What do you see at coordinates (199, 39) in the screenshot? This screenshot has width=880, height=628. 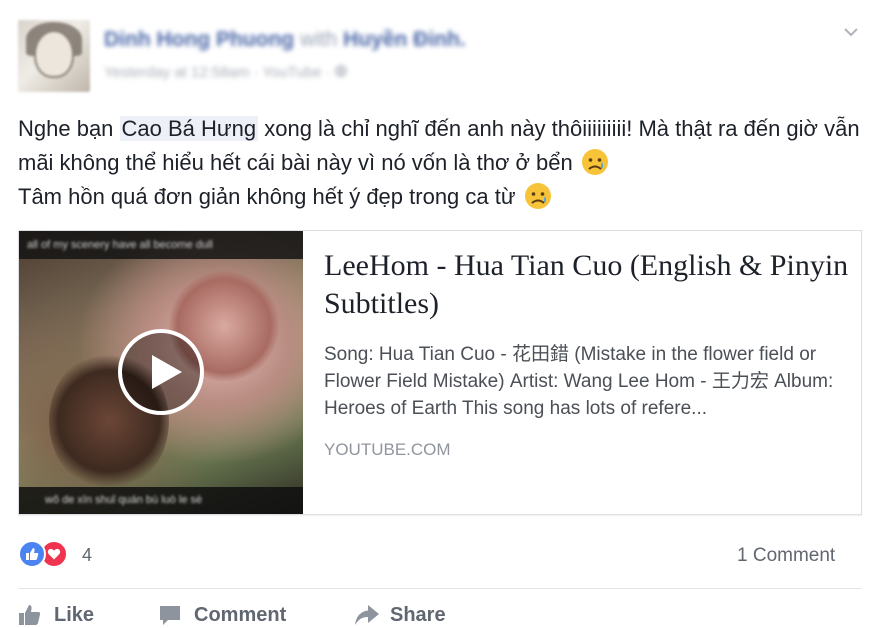 I see `author-name: Dinh Hong Phuong` at bounding box center [199, 39].